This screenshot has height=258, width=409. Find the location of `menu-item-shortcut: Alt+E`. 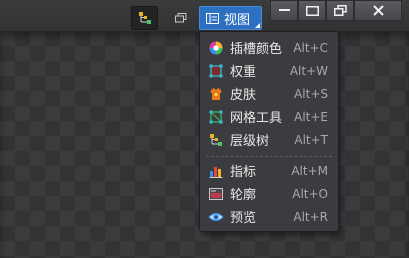

menu-item-shortcut: Alt+E is located at coordinates (311, 116).